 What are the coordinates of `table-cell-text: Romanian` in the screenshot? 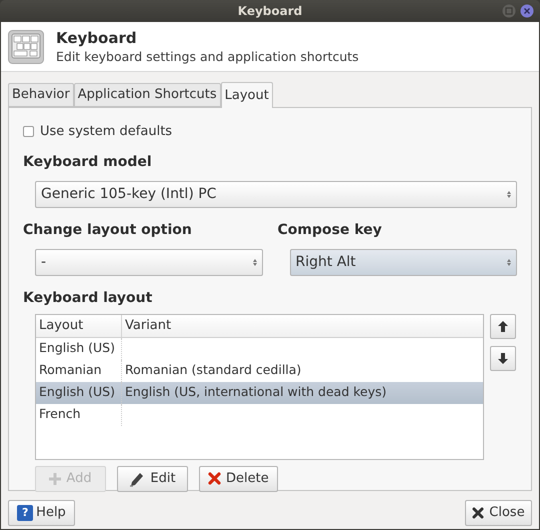 It's located at (70, 370).